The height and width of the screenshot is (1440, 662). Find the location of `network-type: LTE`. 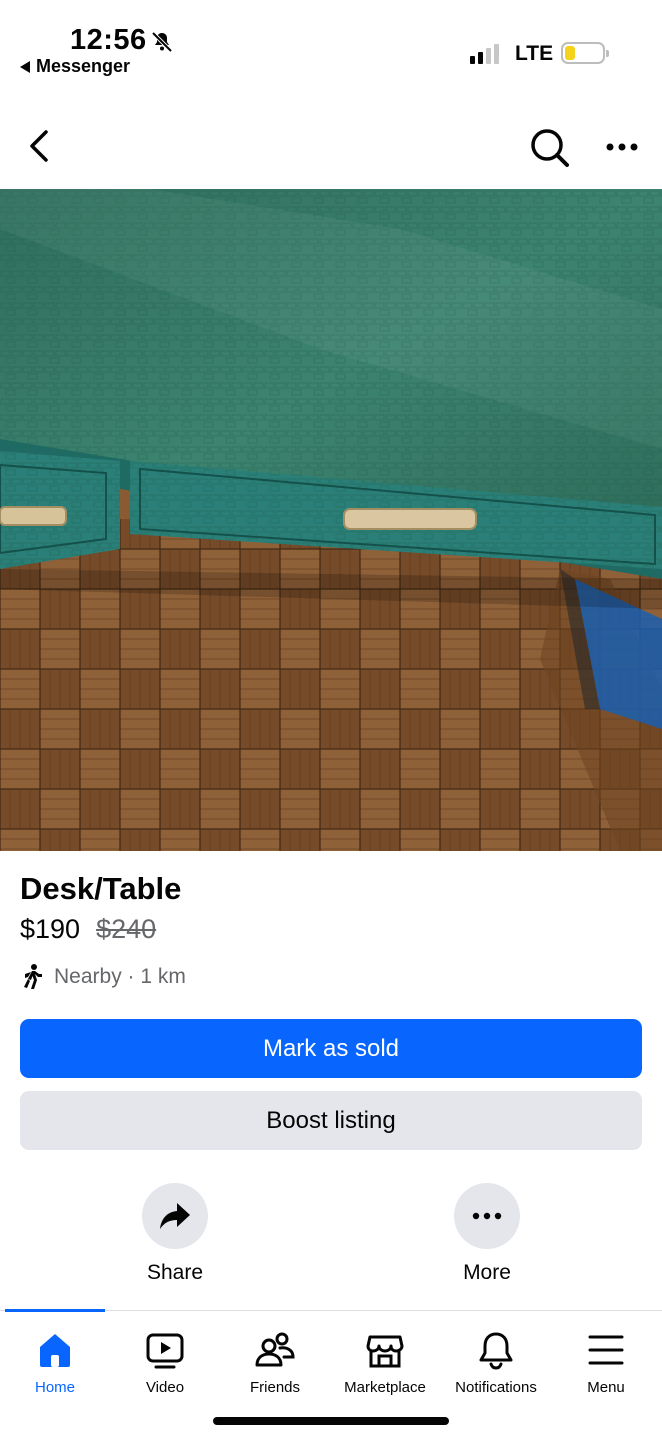

network-type: LTE is located at coordinates (534, 53).